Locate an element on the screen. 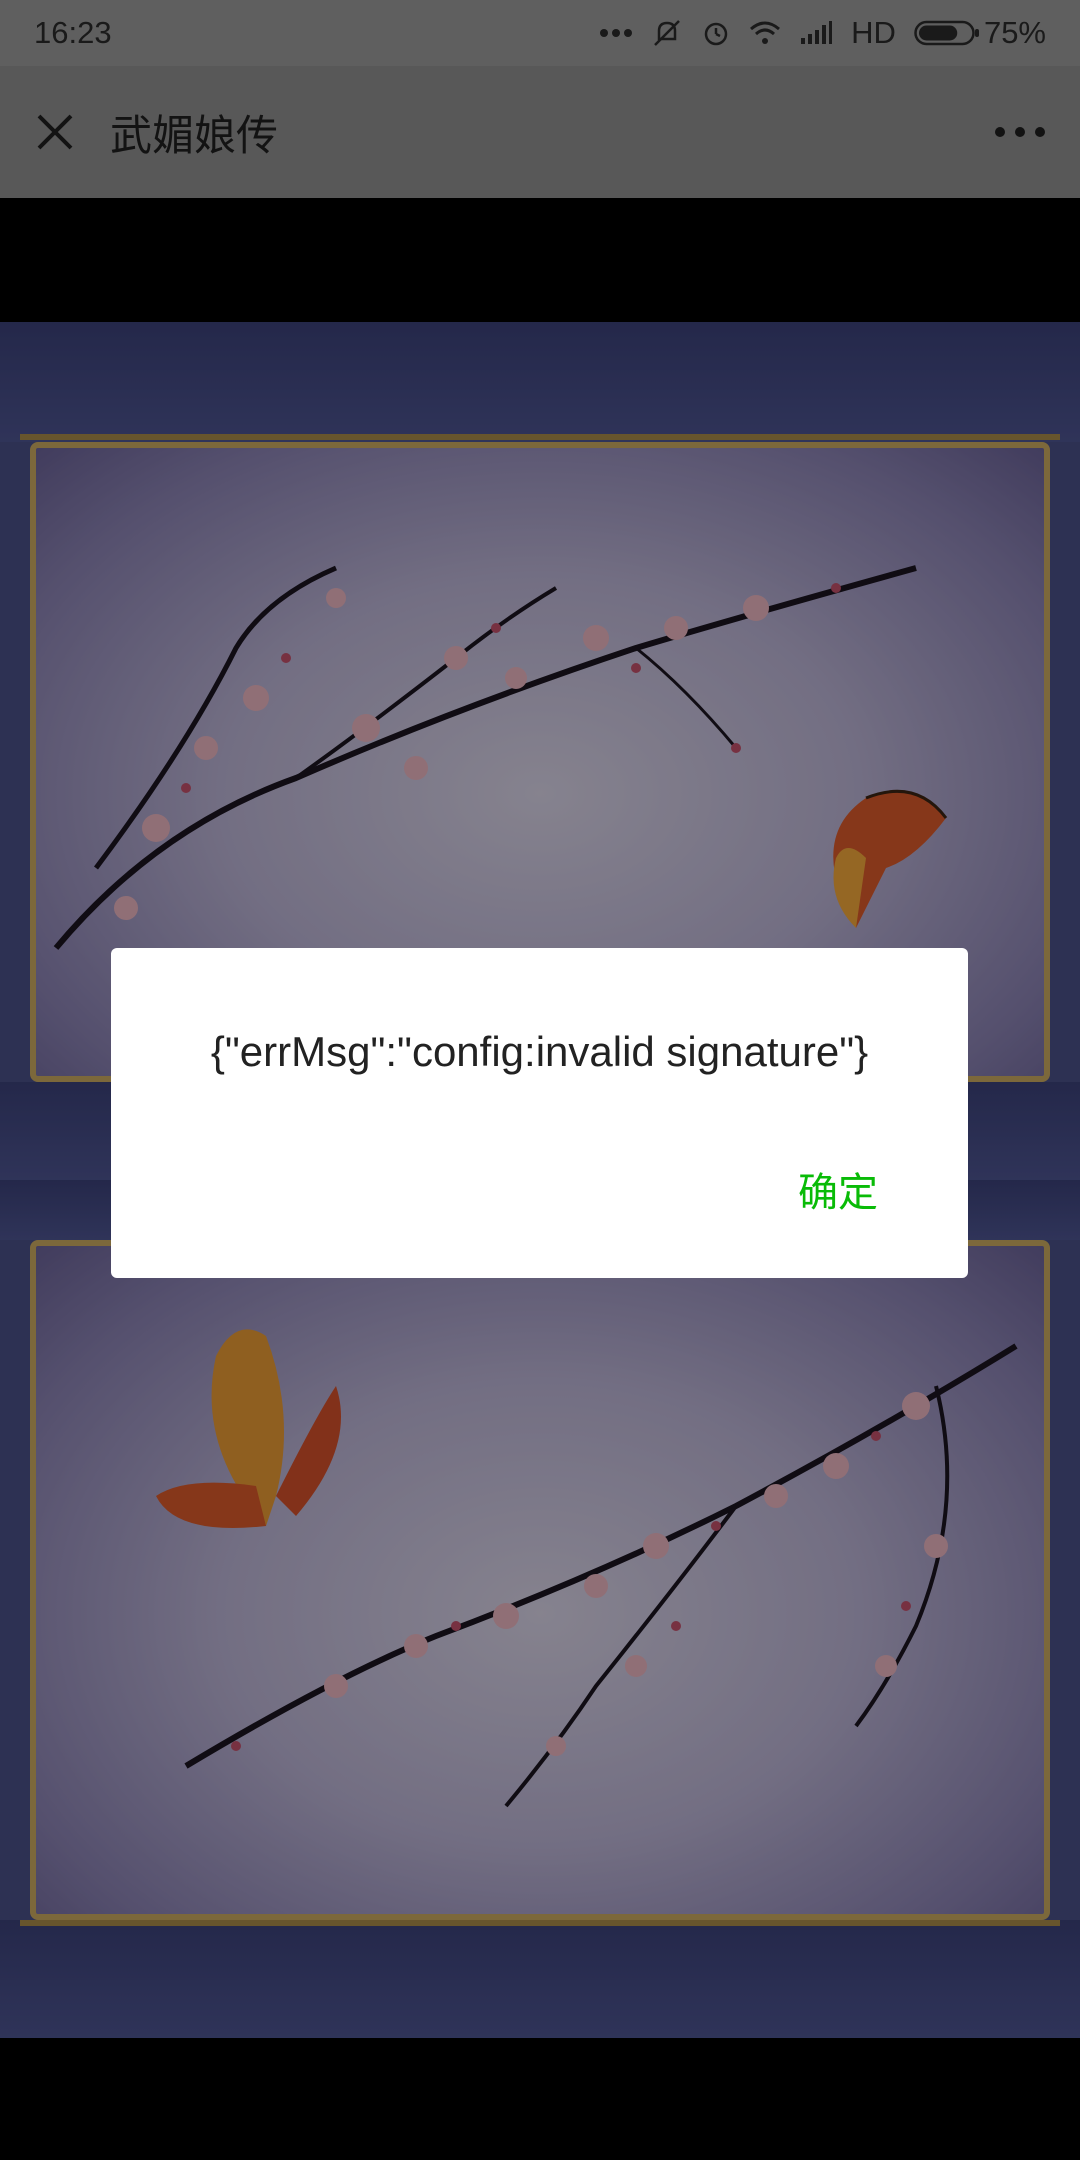 This screenshot has height=2160, width=1080. dialog-message: {"errMsg":"config:invalid signature"} is located at coordinates (539, 1051).